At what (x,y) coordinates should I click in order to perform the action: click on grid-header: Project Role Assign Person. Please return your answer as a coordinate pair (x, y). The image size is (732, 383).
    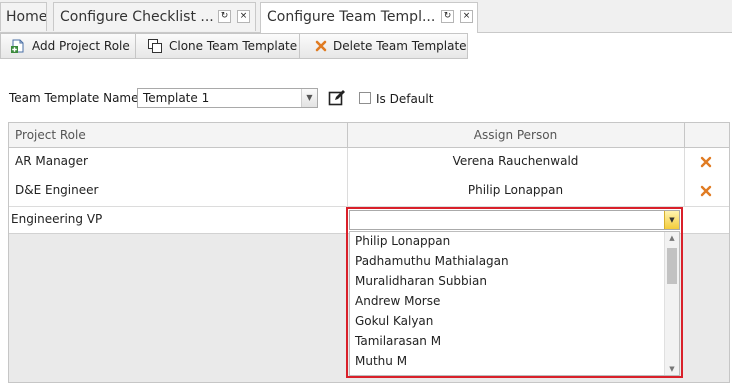
    Looking at the image, I should click on (369, 135).